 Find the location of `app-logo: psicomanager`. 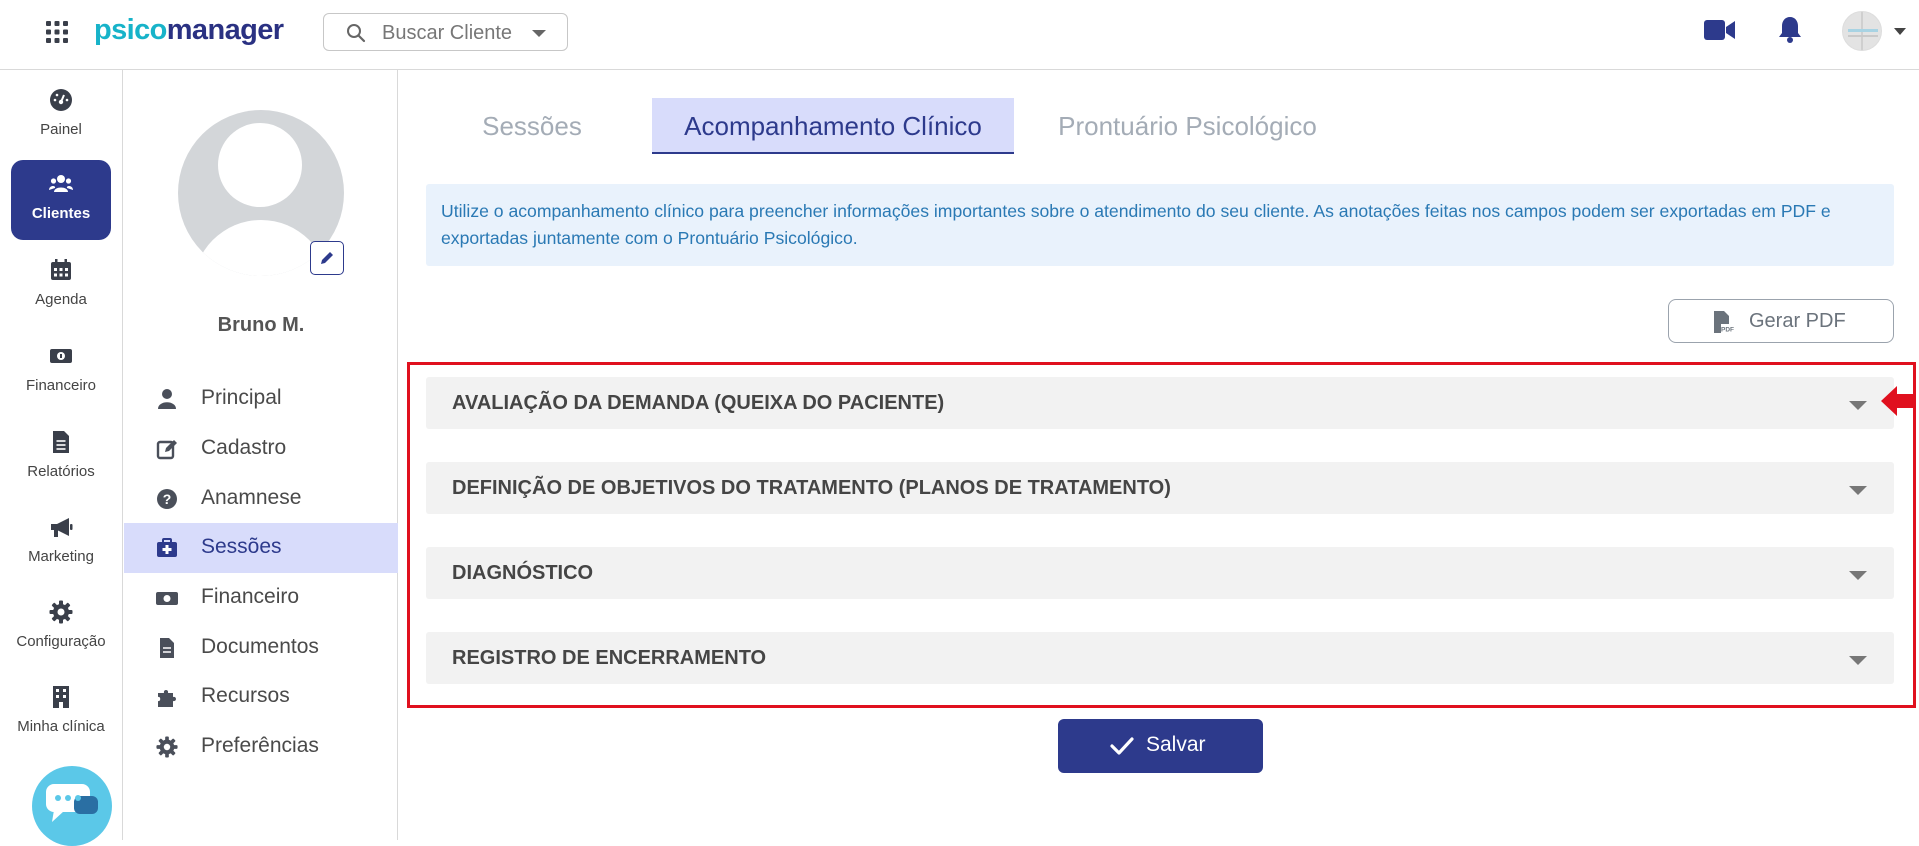

app-logo: psicomanager is located at coordinates (189, 30).